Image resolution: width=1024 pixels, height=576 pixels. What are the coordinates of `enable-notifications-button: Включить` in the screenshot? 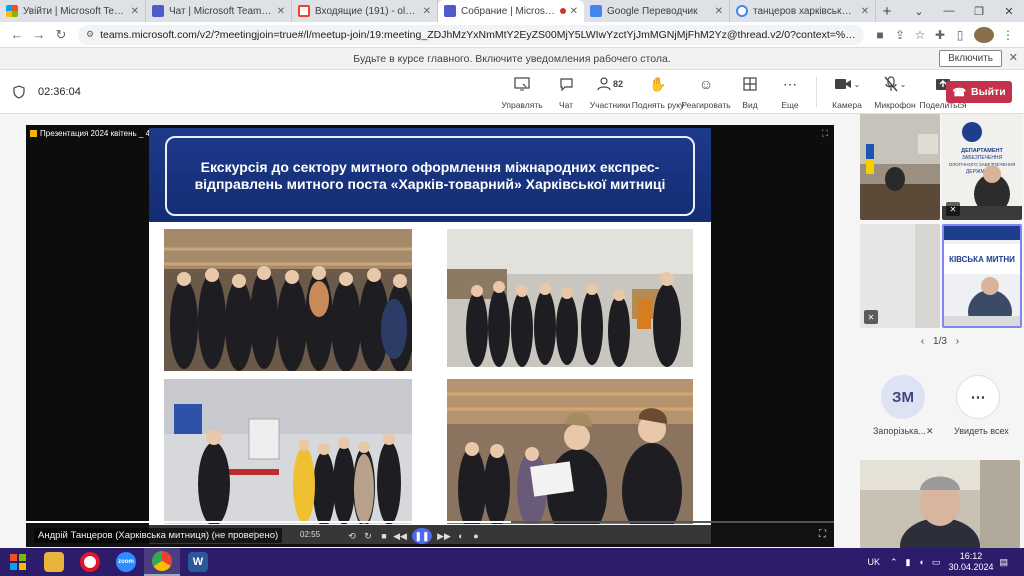 It's located at (970, 58).